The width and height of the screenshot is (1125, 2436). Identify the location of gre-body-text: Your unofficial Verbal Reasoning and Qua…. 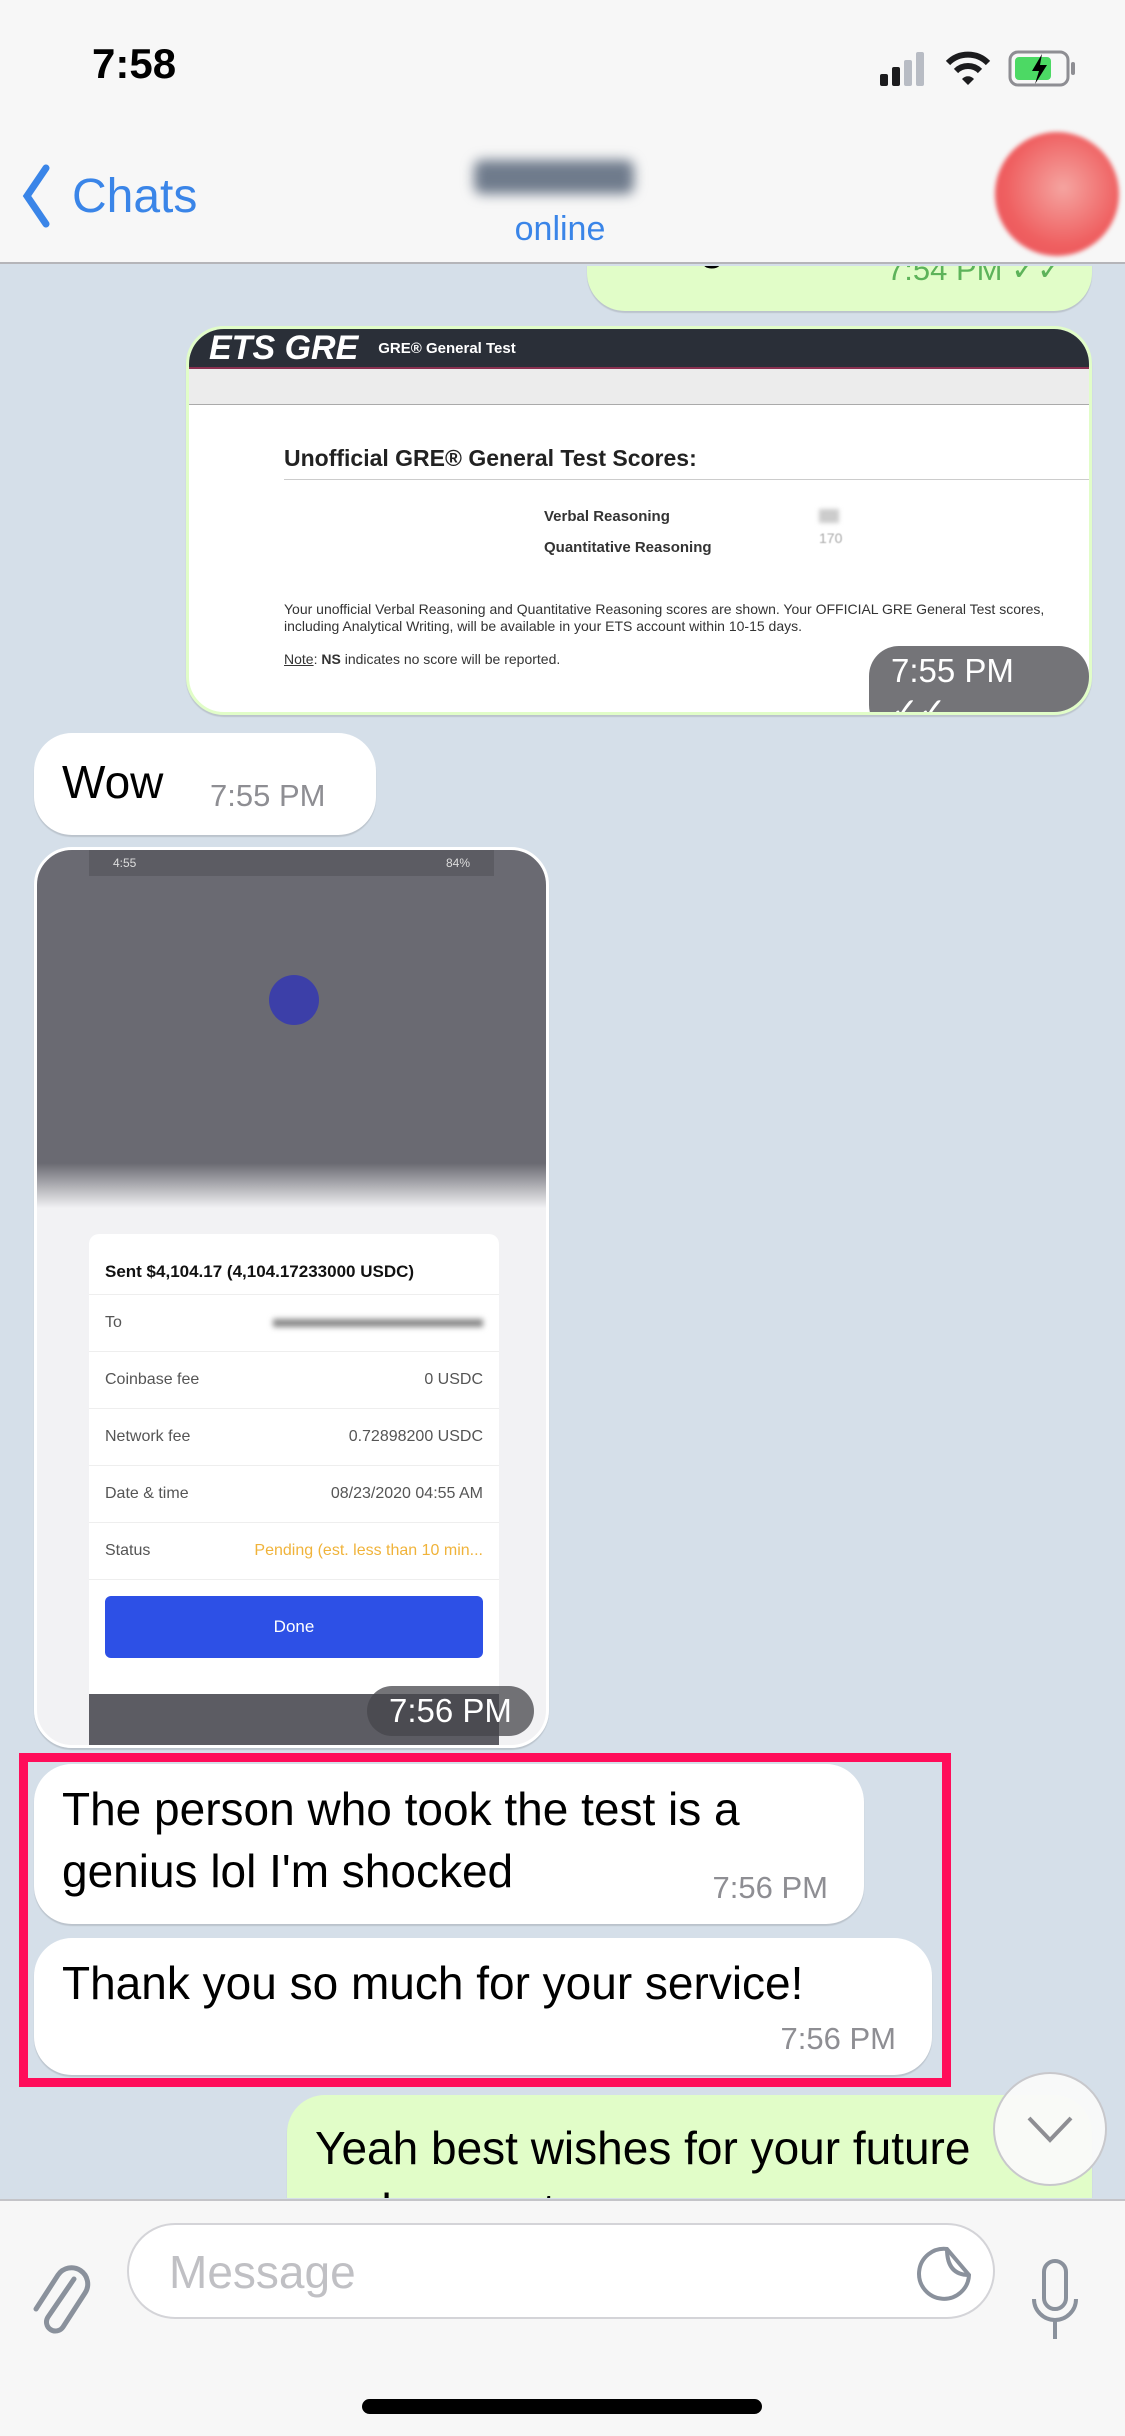
(664, 617).